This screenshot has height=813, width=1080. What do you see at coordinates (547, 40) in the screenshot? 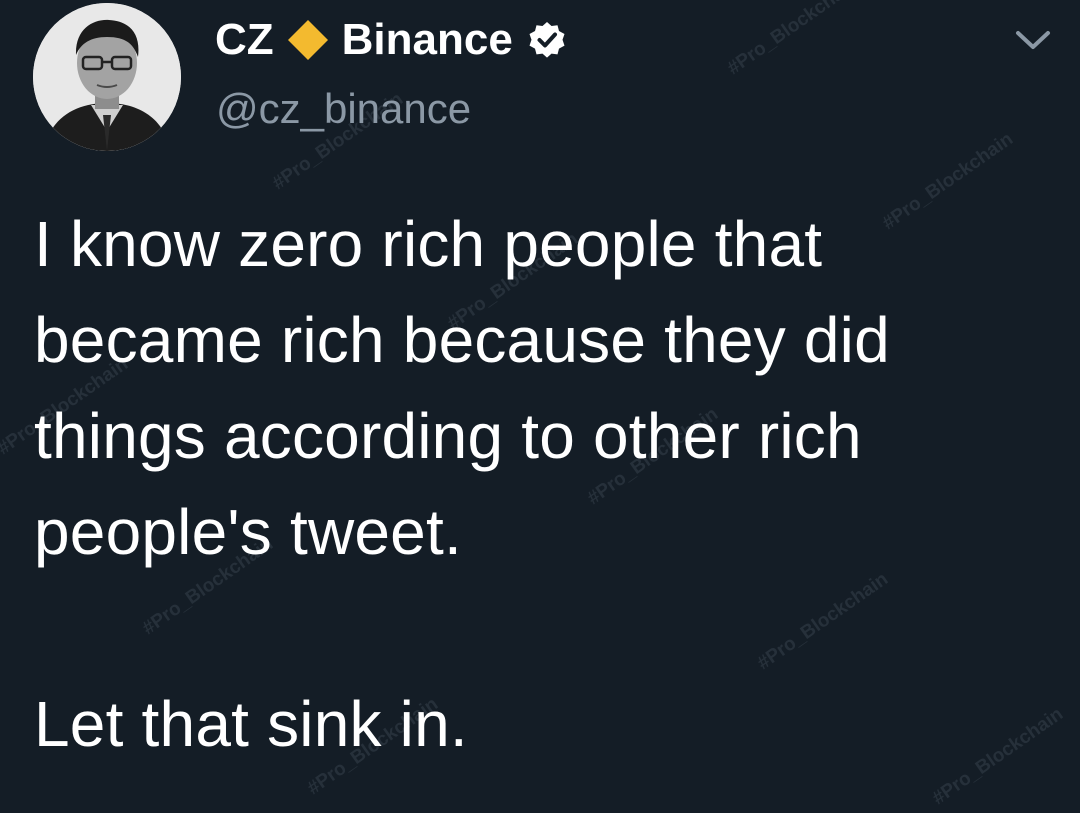
I see `verified-badge-icon` at bounding box center [547, 40].